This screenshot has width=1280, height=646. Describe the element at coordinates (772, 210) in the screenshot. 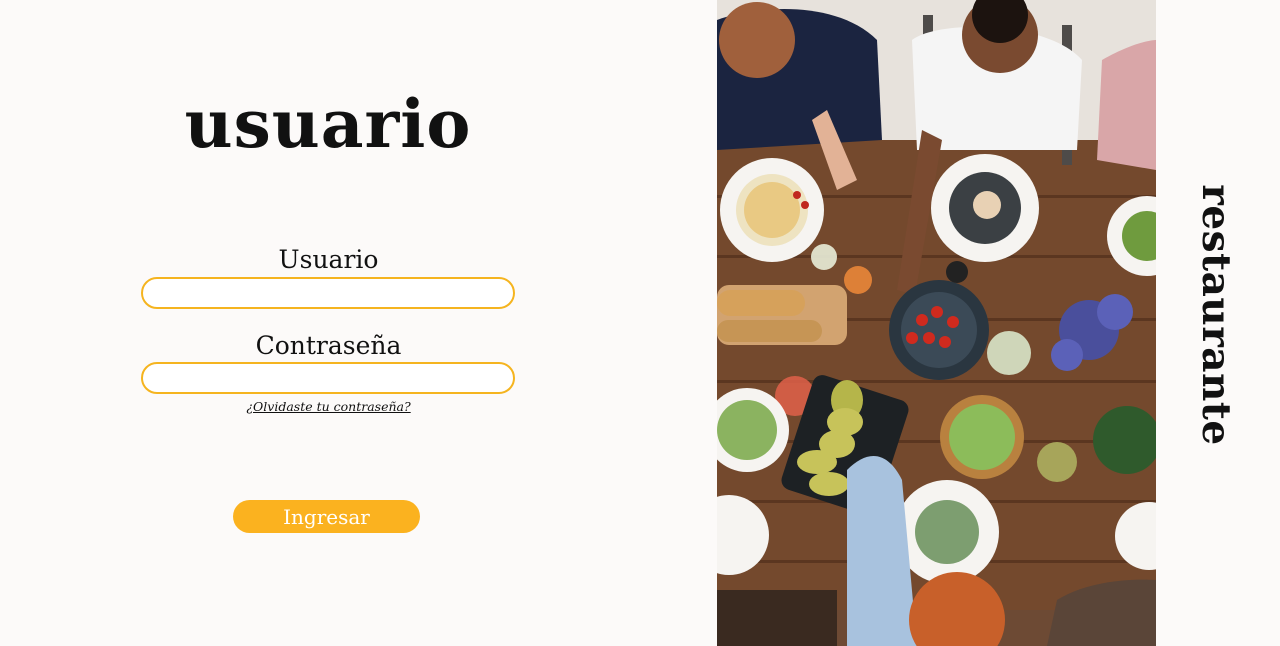

I see `pasta-plate` at that location.